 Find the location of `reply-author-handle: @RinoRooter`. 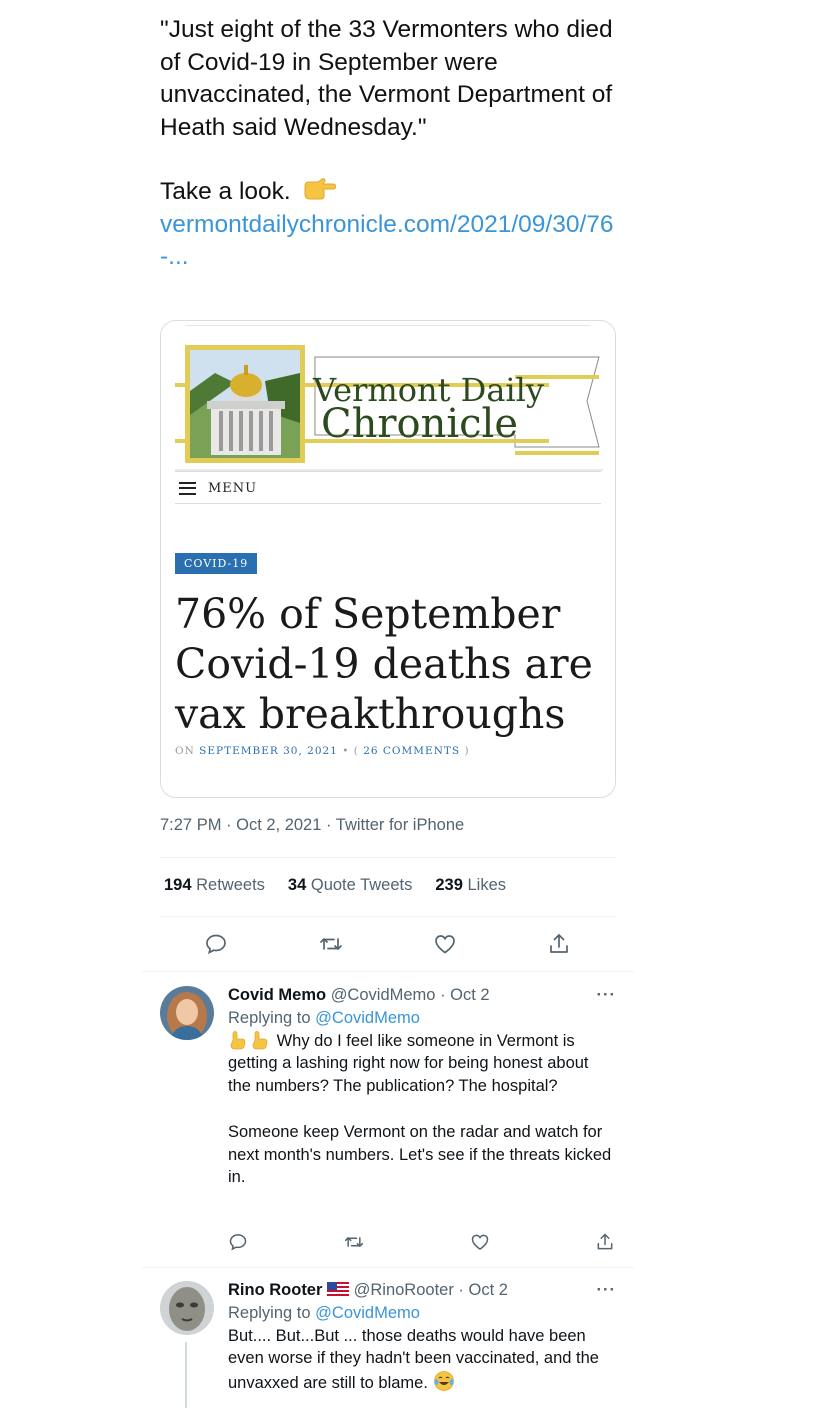

reply-author-handle: @RinoRooter is located at coordinates (404, 1290).